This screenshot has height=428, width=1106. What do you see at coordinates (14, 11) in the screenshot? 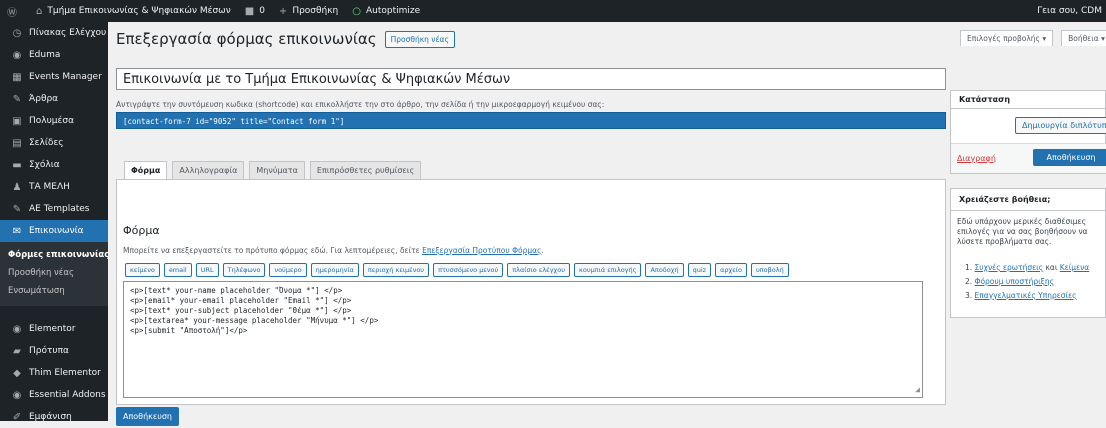
I see `wordpress-logo-button: Ⓦ` at bounding box center [14, 11].